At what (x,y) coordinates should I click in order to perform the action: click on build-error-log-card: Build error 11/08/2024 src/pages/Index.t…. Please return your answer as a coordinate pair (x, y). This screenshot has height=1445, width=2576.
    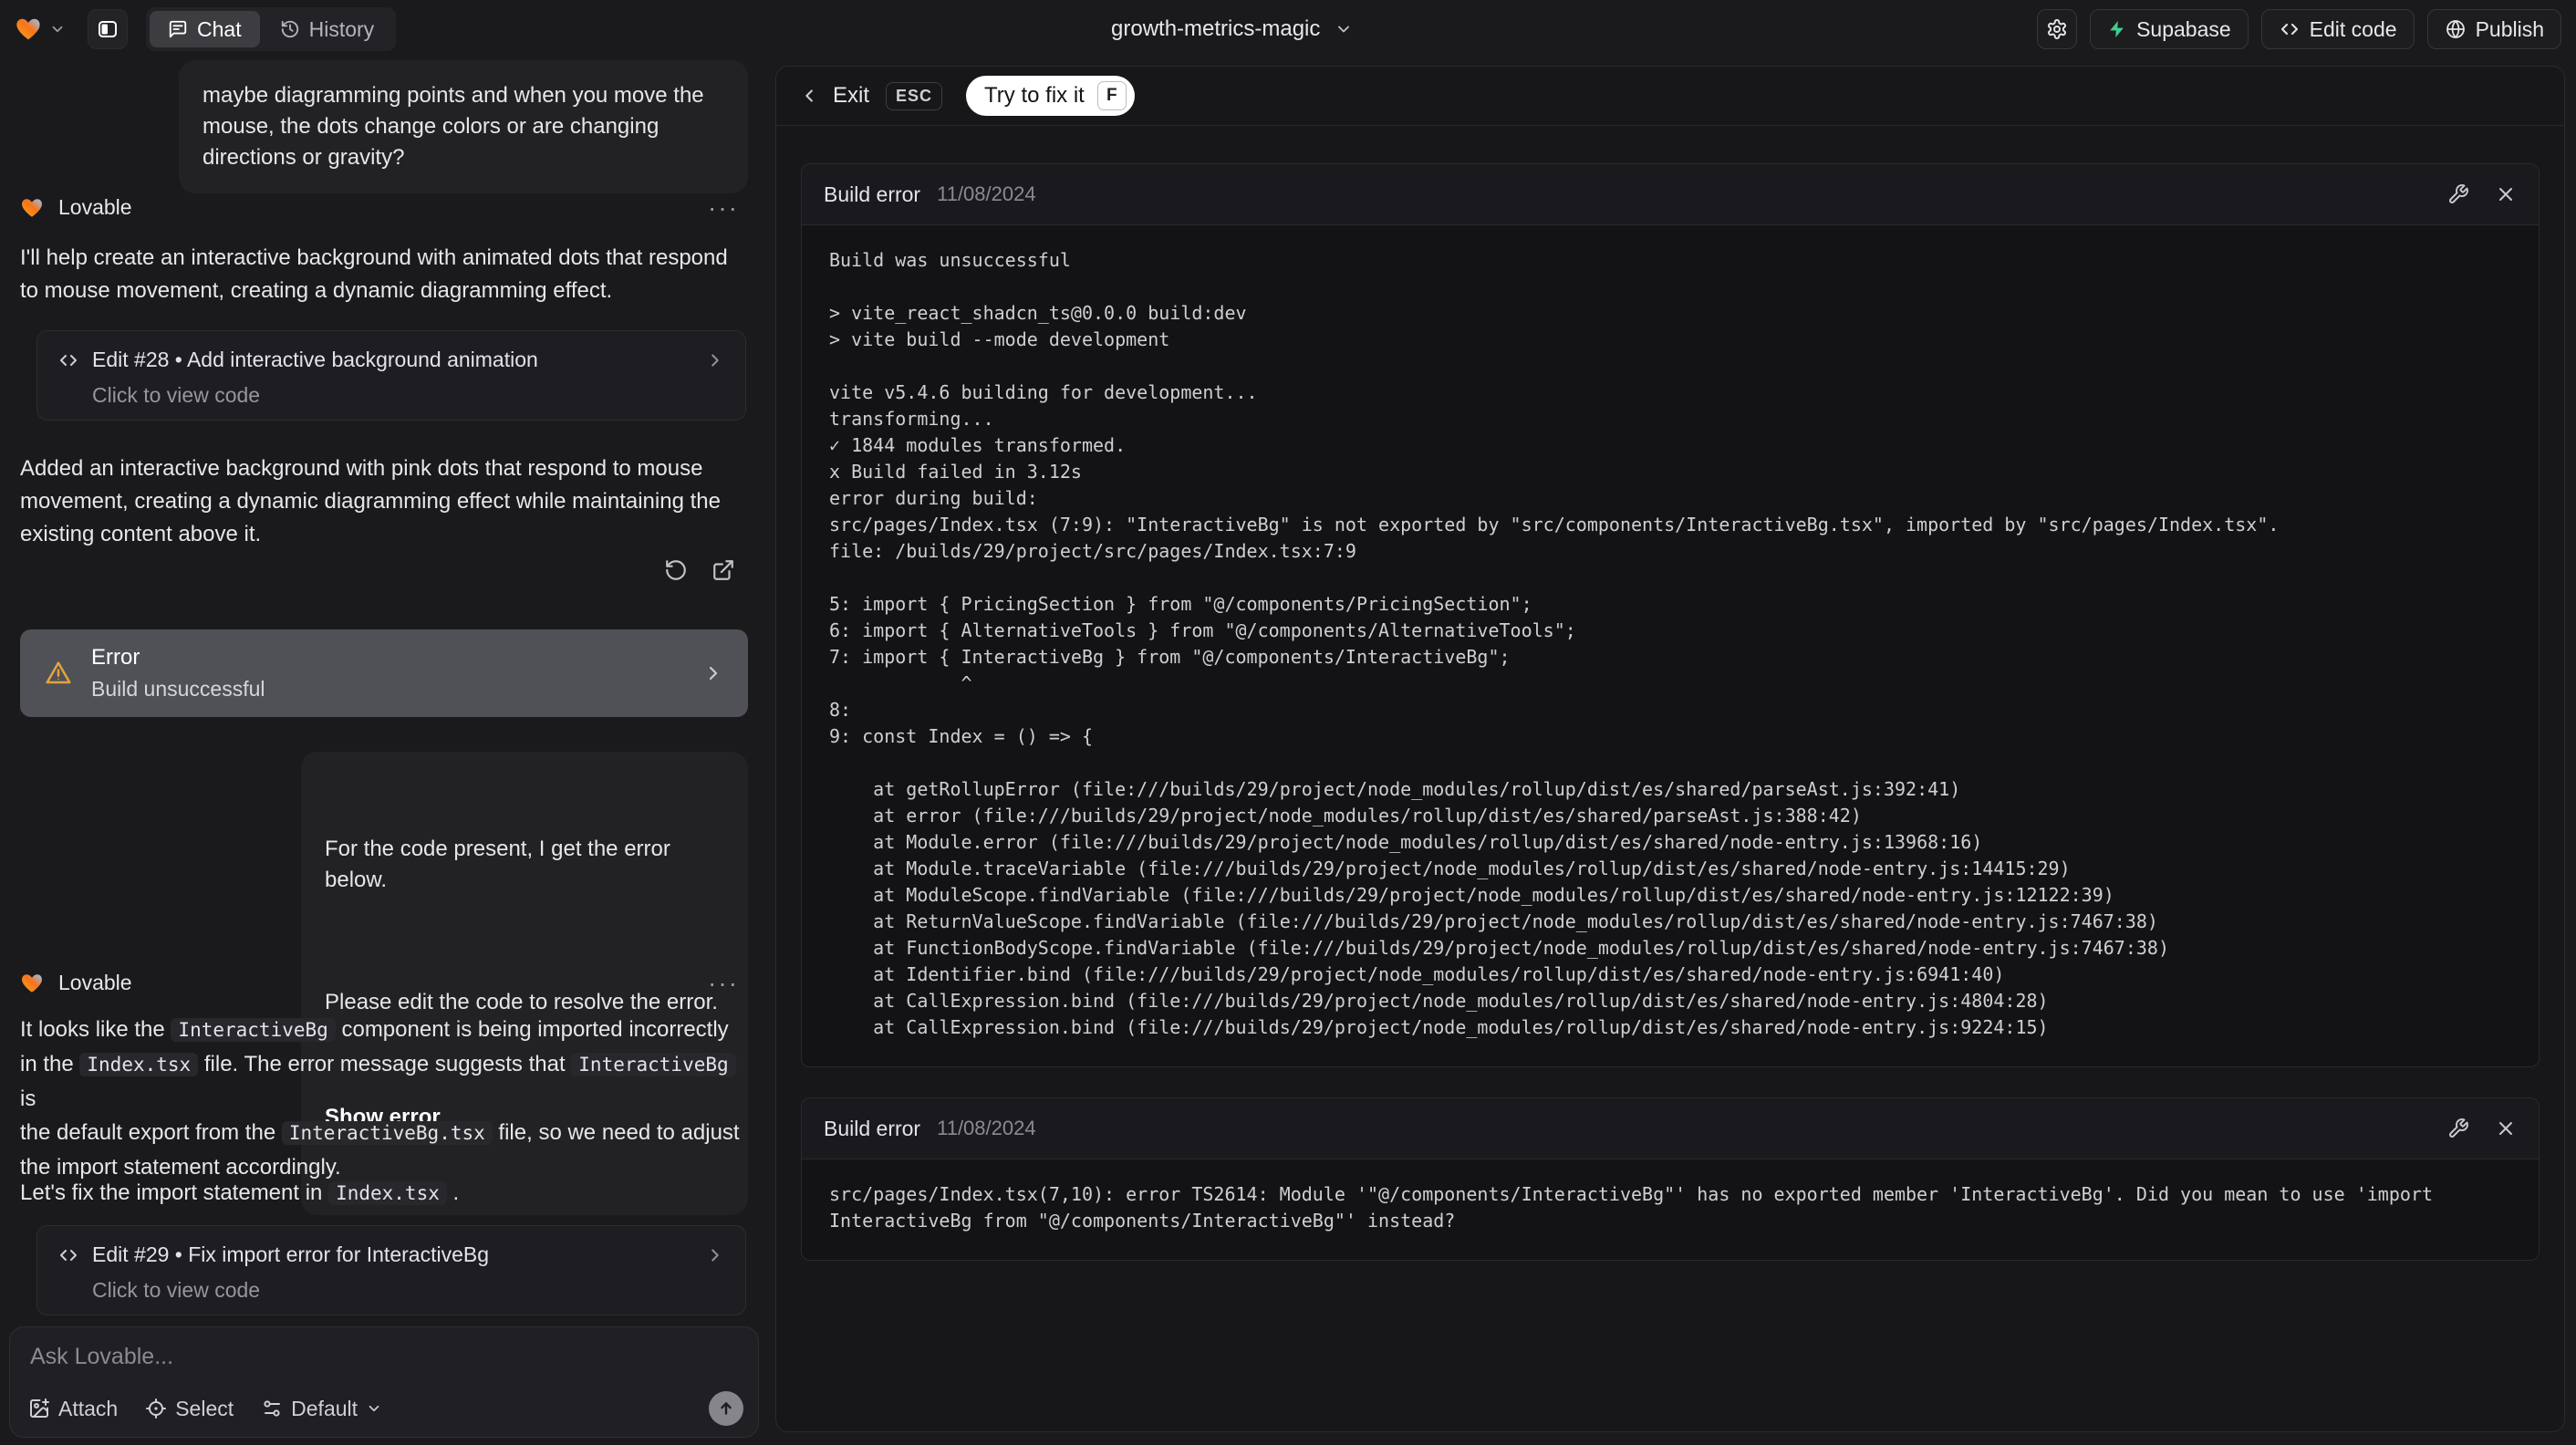
    Looking at the image, I should click on (1670, 1179).